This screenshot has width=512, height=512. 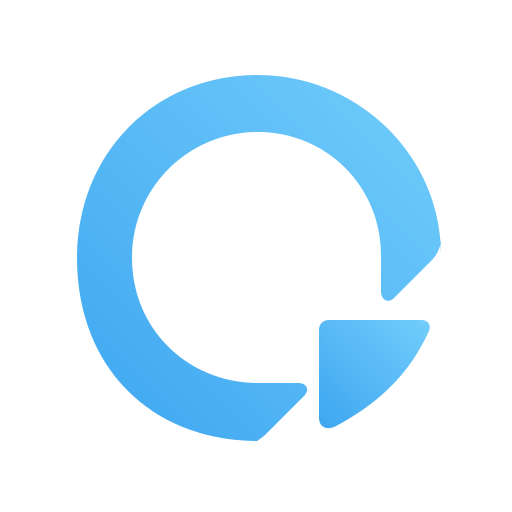 What do you see at coordinates (374, 374) in the screenshot?
I see `tail-shape` at bounding box center [374, 374].